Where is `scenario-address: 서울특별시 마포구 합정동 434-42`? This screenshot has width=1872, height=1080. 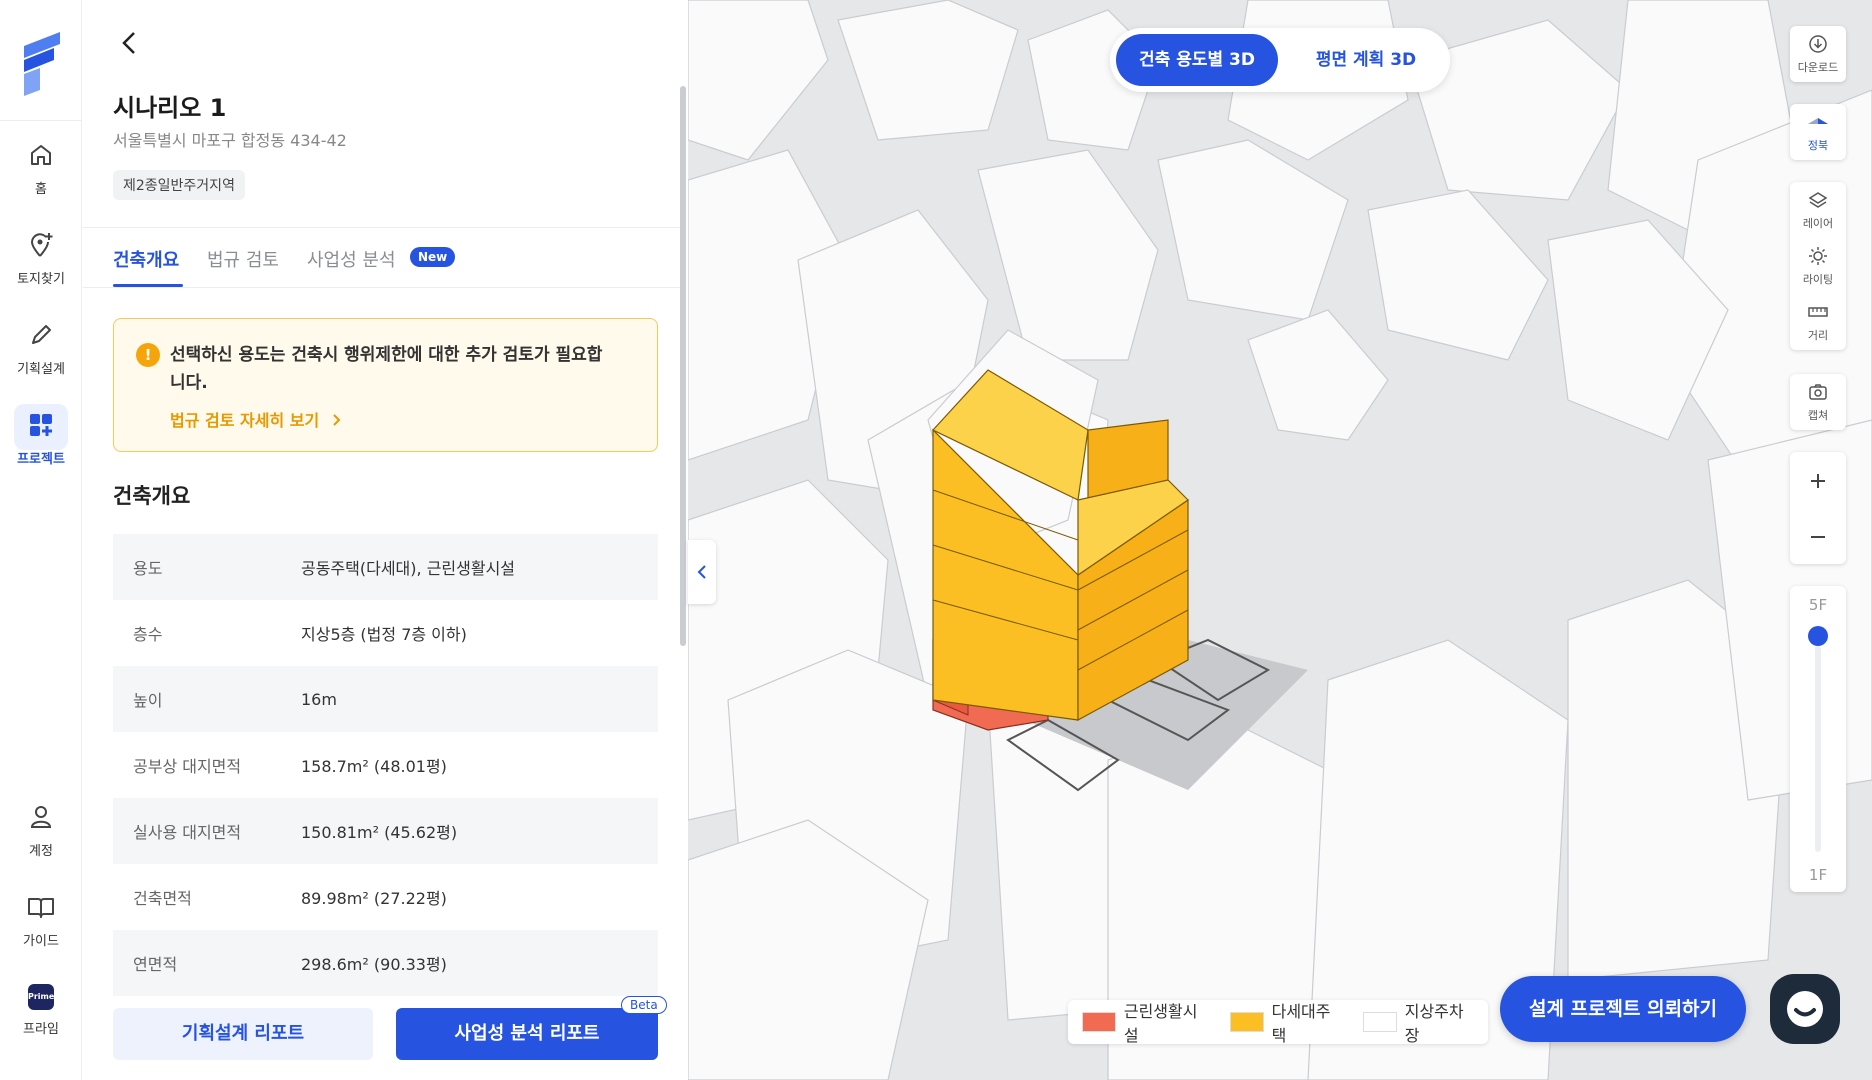
scenario-address: 서울특별시 마포구 합정동 434-42 is located at coordinates (230, 140).